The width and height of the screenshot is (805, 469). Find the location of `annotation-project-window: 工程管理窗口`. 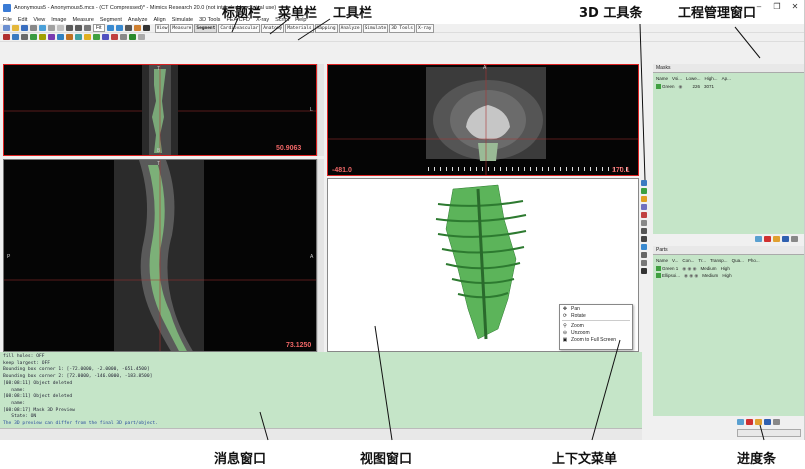

annotation-project-window: 工程管理窗口 is located at coordinates (717, 13).